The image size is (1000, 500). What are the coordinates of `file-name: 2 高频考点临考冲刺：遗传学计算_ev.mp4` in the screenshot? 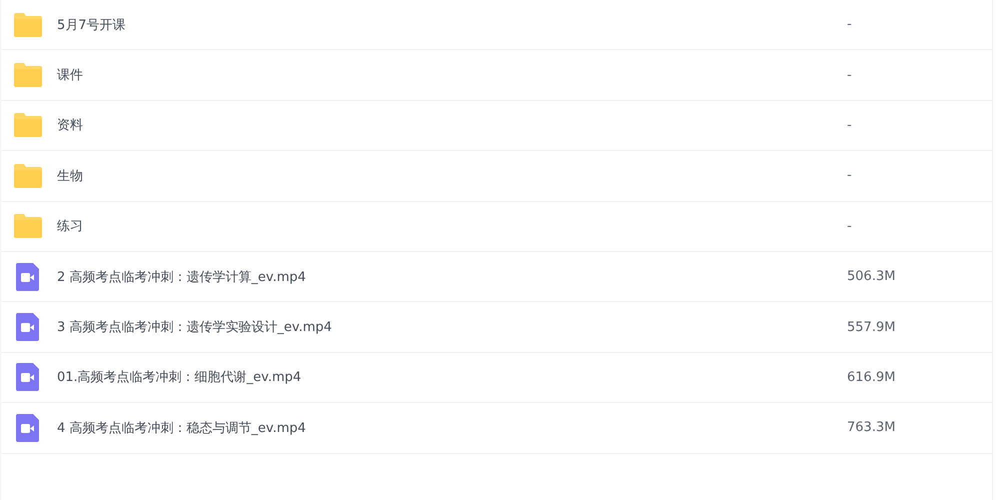 It's located at (452, 277).